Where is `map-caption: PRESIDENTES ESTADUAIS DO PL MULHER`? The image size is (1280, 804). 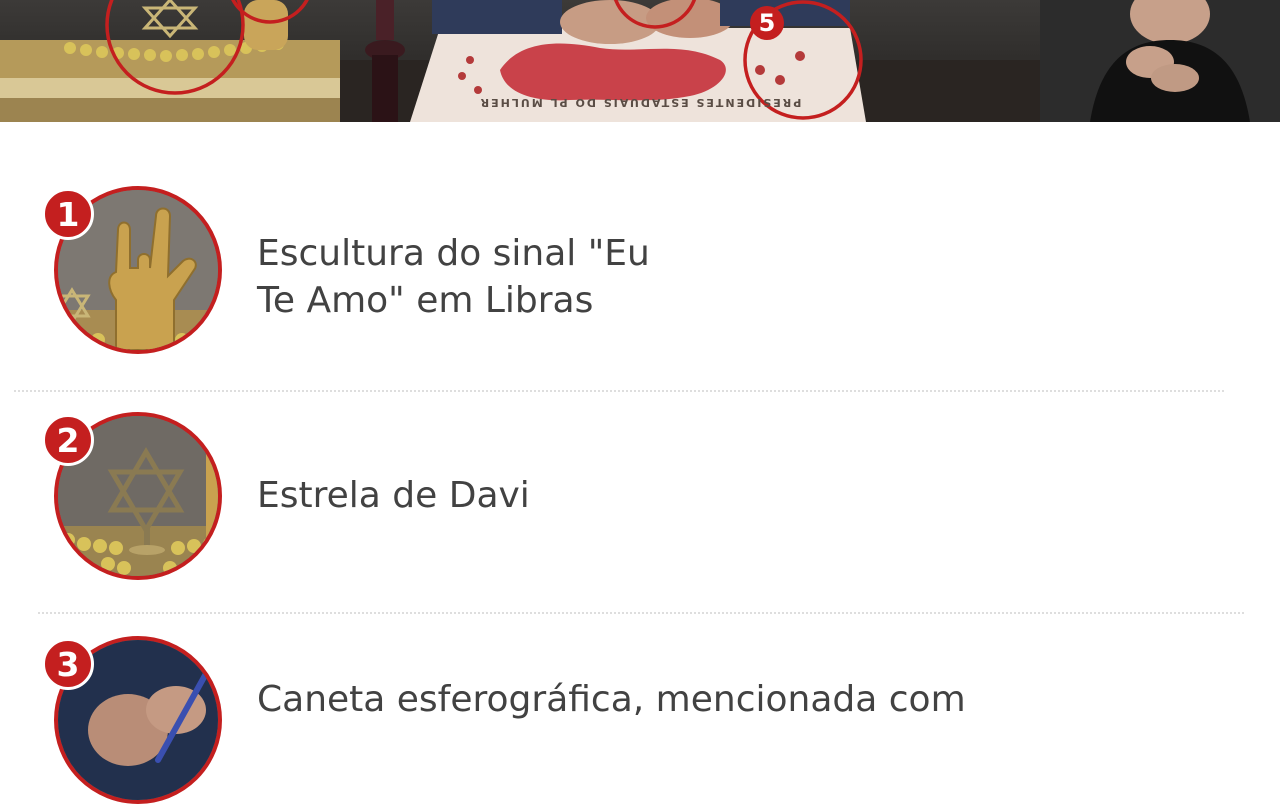
map-caption: PRESIDENTES ESTADUAIS DO PL MULHER is located at coordinates (640, 102).